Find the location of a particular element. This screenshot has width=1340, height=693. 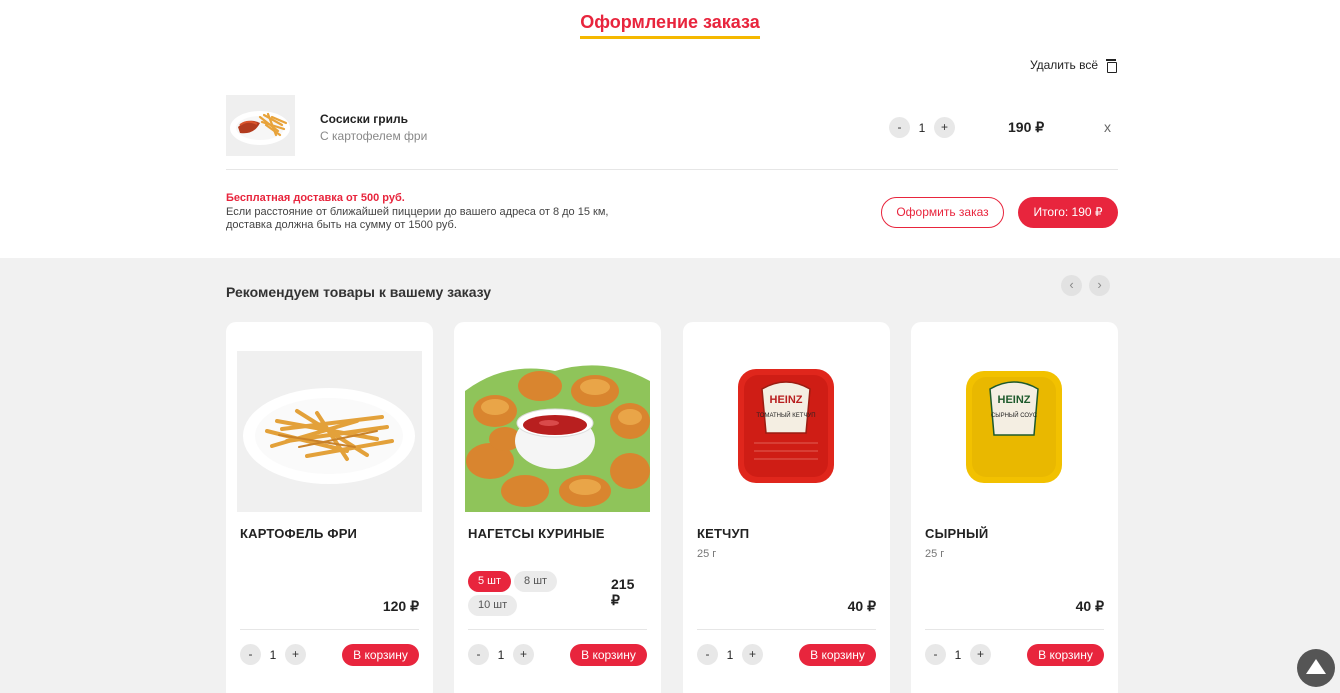

page-title-wrap: Оформление заказа is located at coordinates (670, 25).